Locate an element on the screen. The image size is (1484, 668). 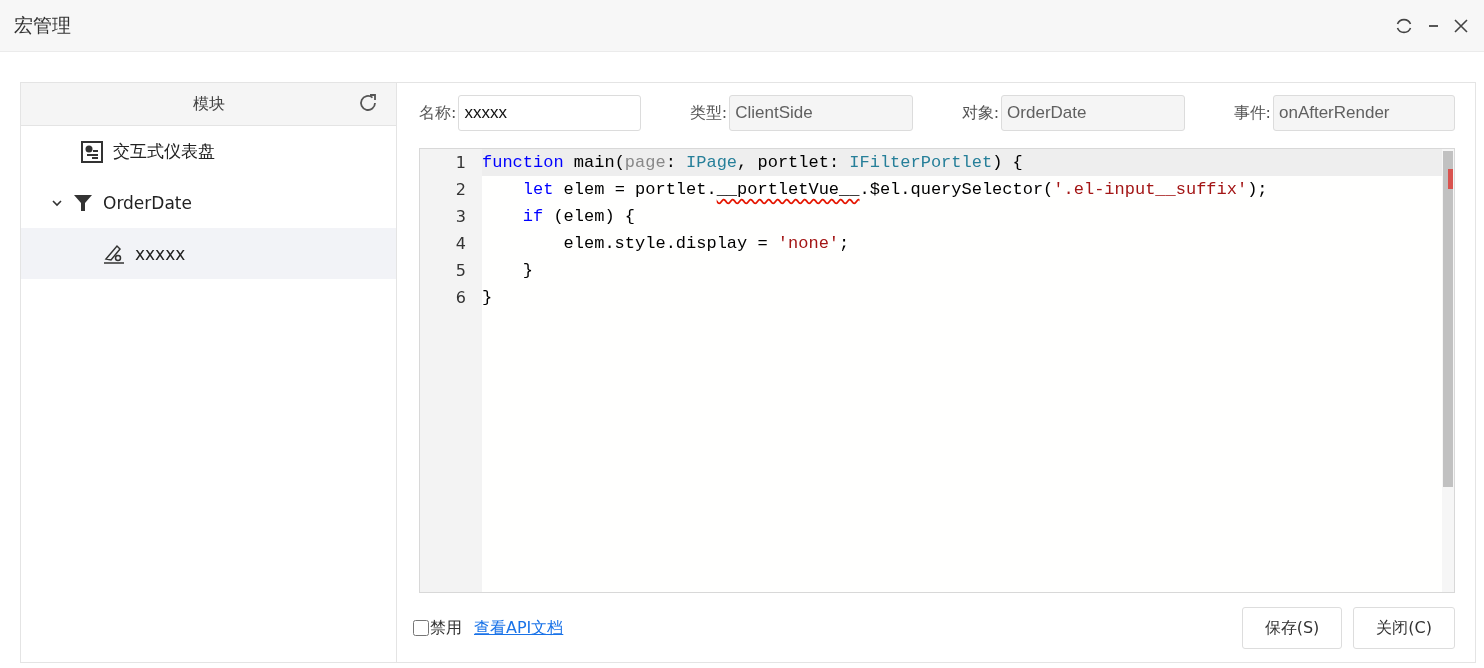
close-button: 关闭(C) is located at coordinates (1404, 628).